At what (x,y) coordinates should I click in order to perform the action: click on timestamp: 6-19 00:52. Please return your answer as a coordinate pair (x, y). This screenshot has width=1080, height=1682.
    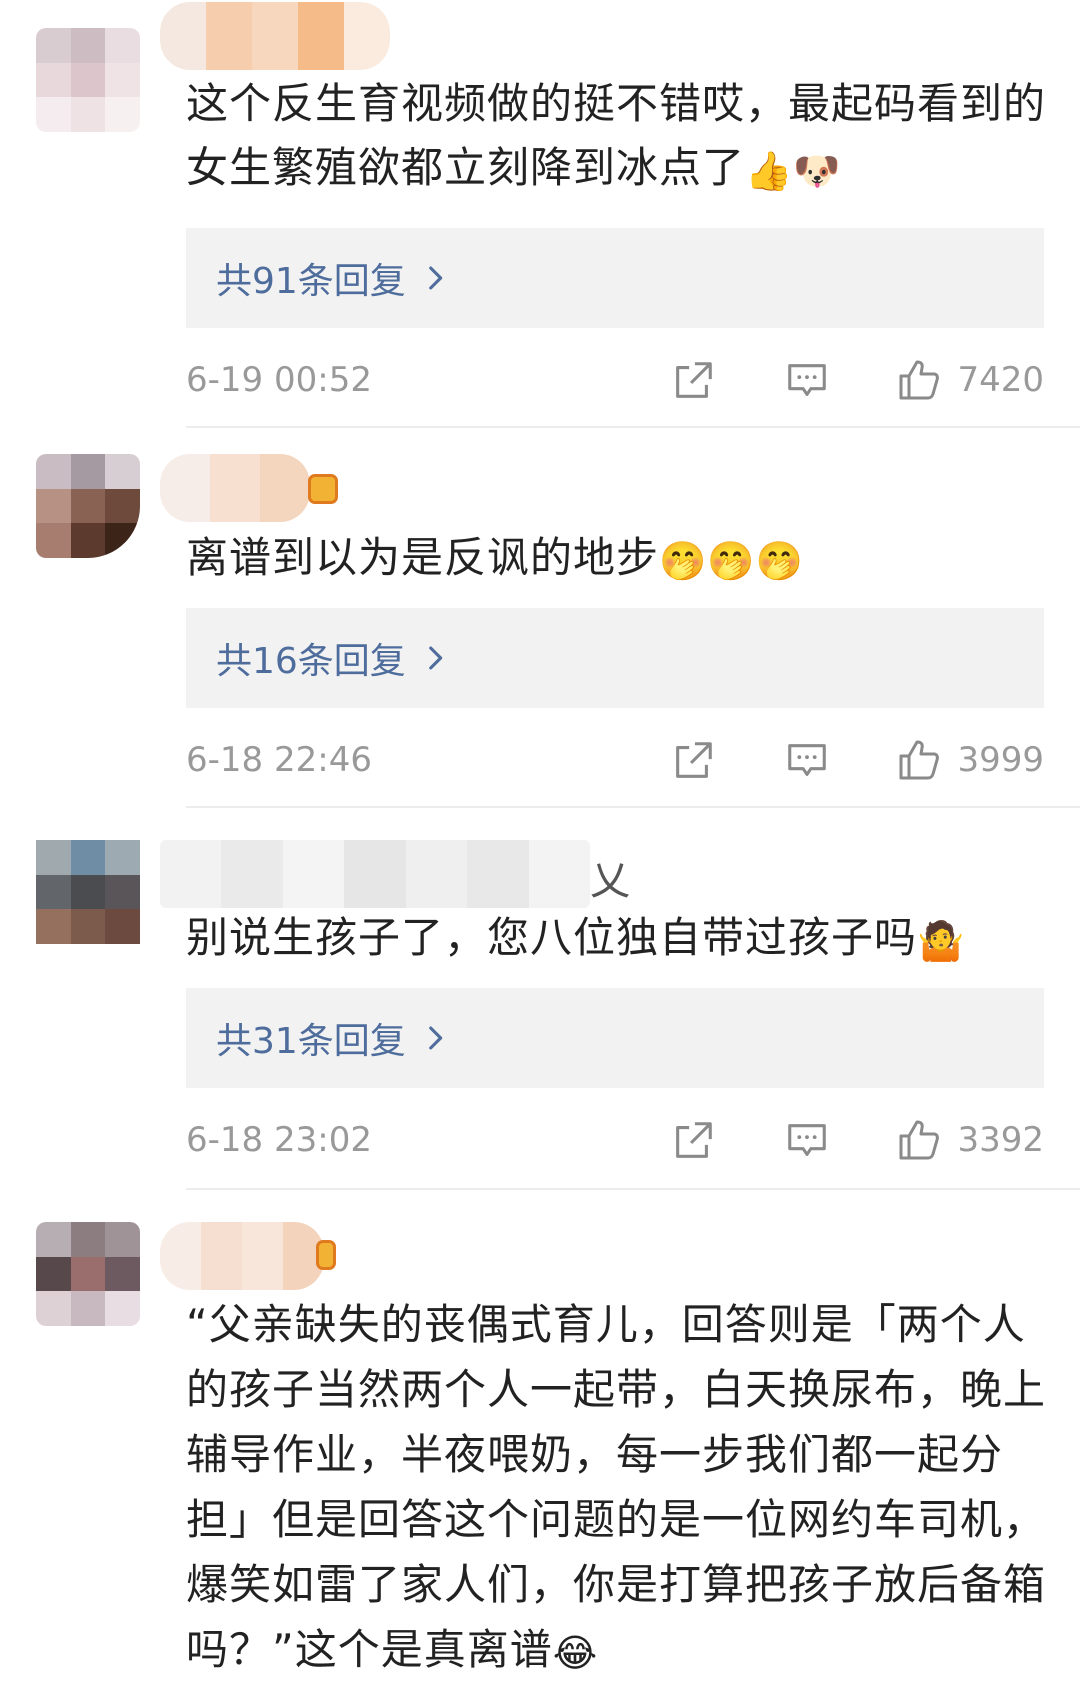
    Looking at the image, I should click on (279, 380).